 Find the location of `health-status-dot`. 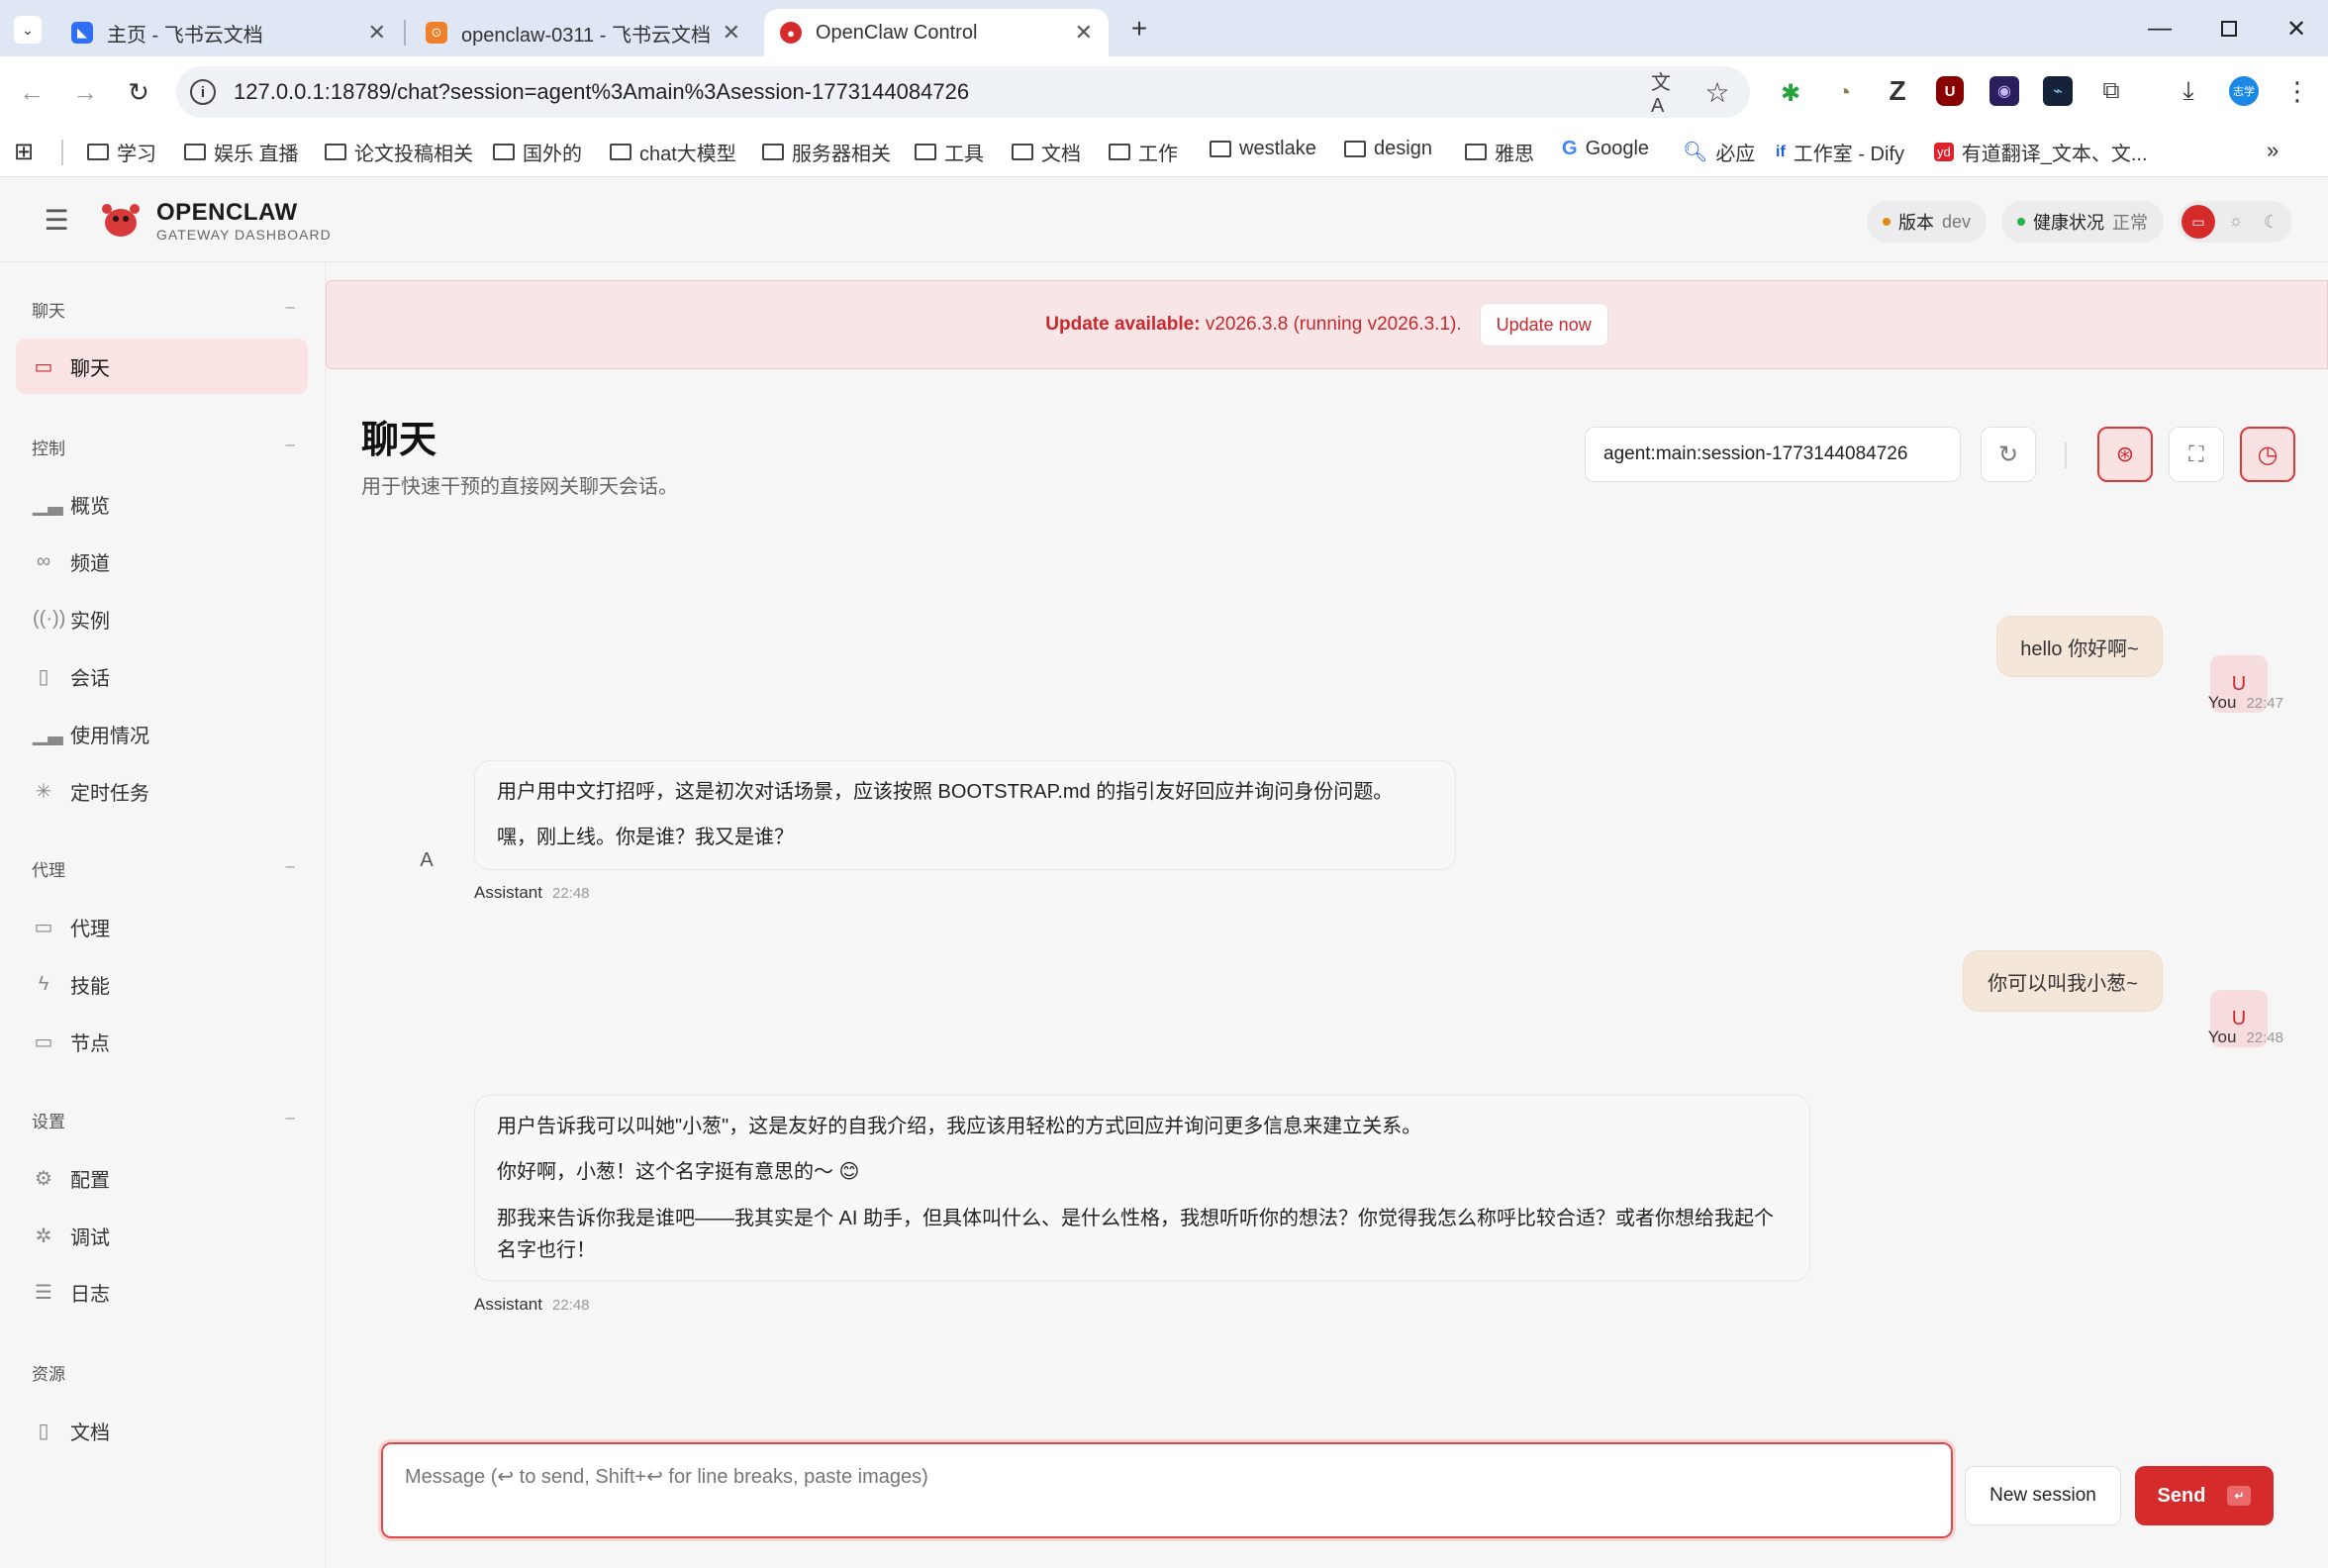

health-status-dot is located at coordinates (2021, 222).